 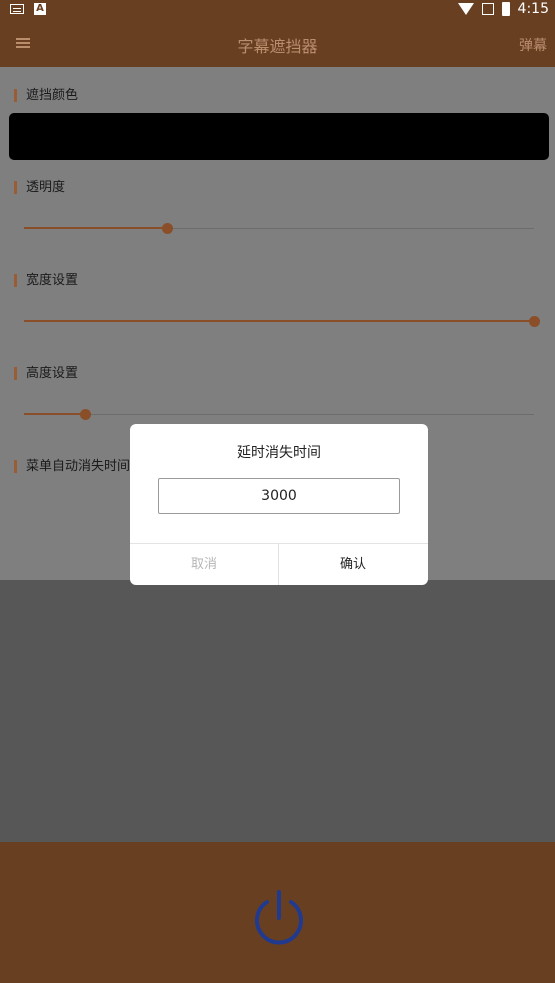 I want to click on height-label: 高度设置, so click(x=46, y=373).